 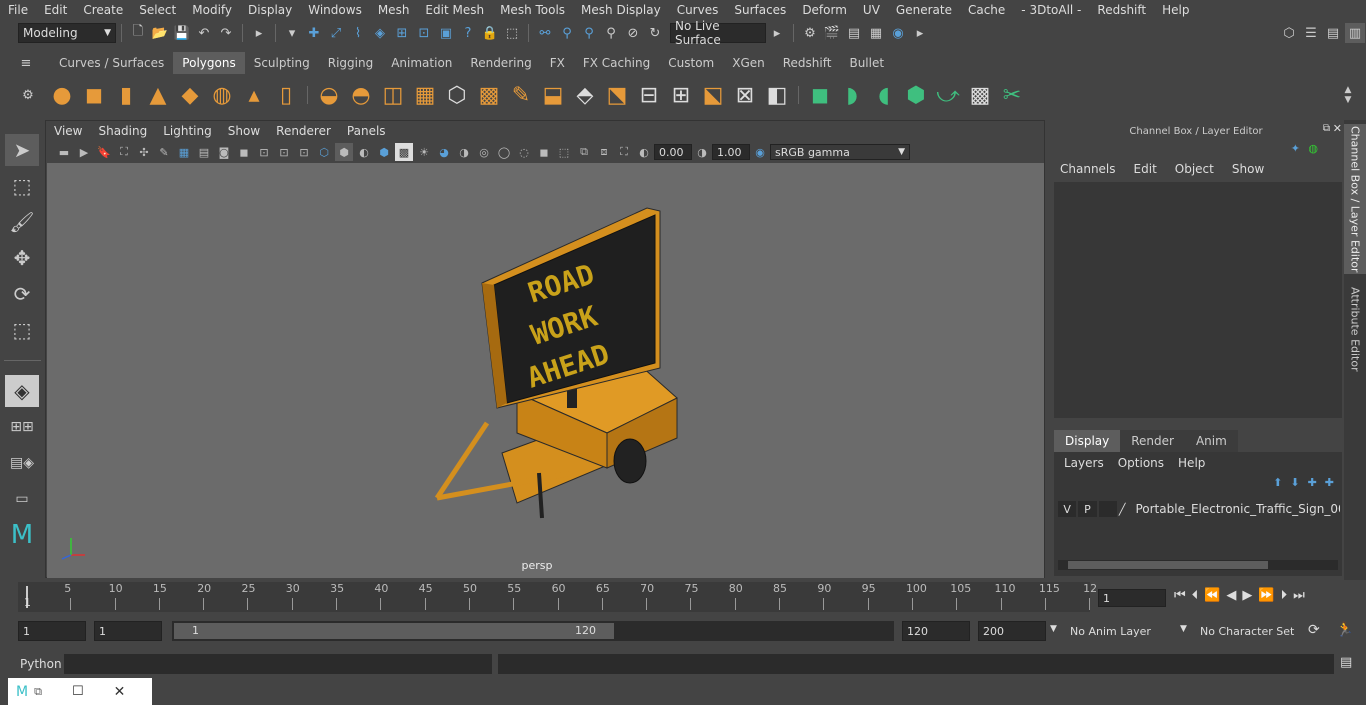 I want to click on viewport-menu-view: View, so click(x=68, y=131).